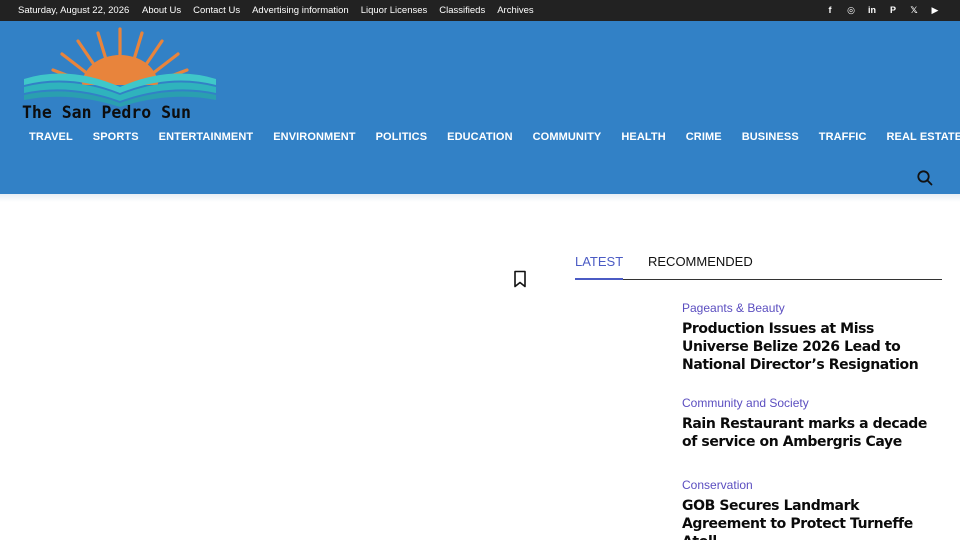 The width and height of the screenshot is (960, 540). Describe the element at coordinates (758, 267) in the screenshot. I see `sidebar-tabs: LATEST RECOMMENDED` at that location.